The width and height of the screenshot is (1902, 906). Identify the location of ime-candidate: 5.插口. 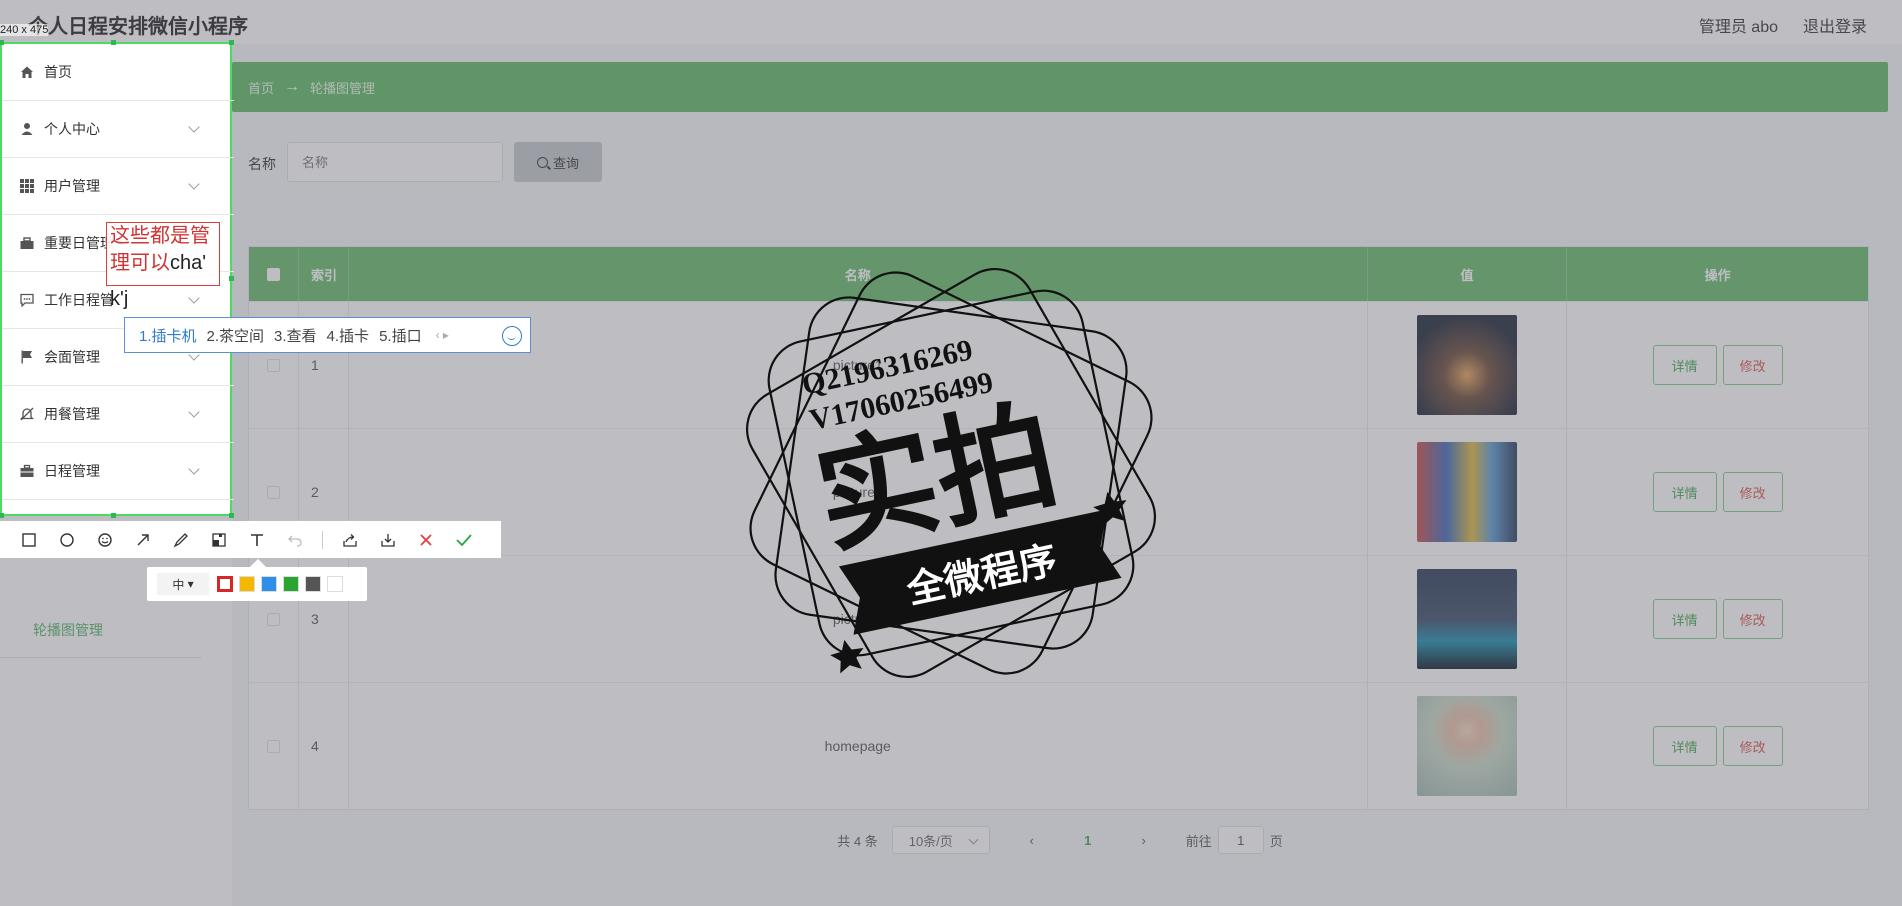
(400, 335).